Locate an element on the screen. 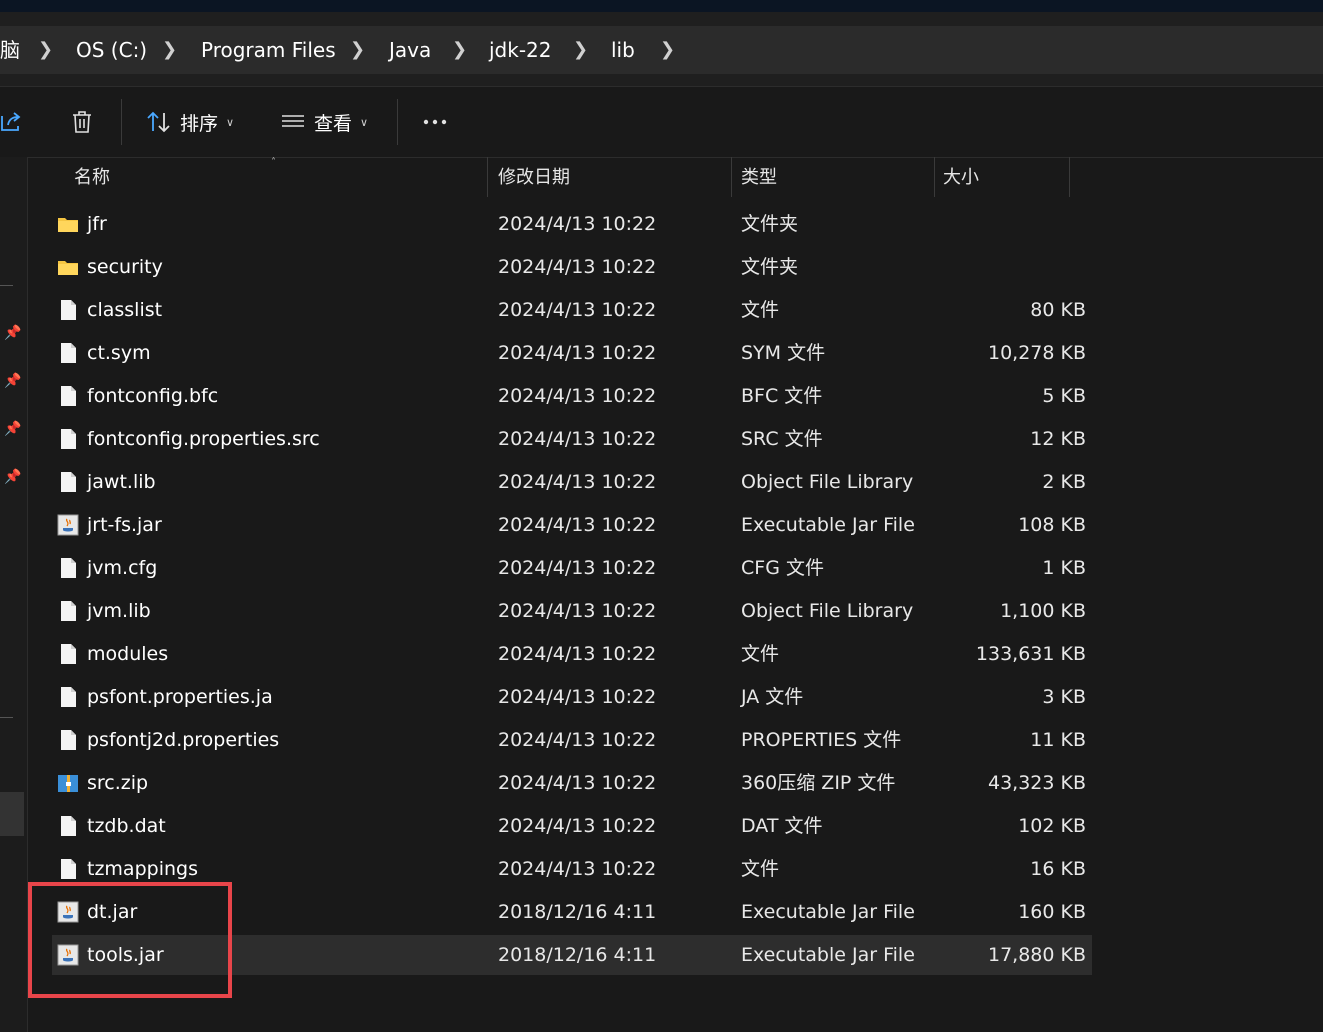 The height and width of the screenshot is (1032, 1323). file-type: 360压缩 ZIP 文件 is located at coordinates (818, 783).